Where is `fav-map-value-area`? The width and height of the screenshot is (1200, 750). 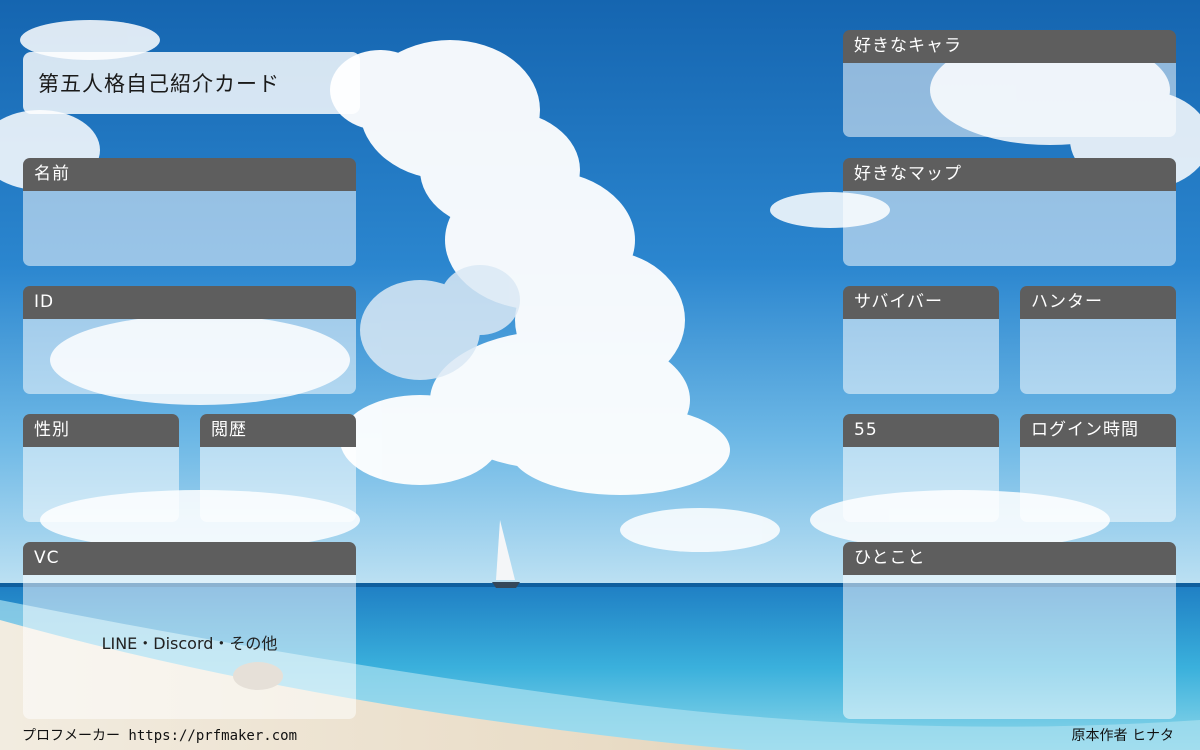 fav-map-value-area is located at coordinates (1009, 228).